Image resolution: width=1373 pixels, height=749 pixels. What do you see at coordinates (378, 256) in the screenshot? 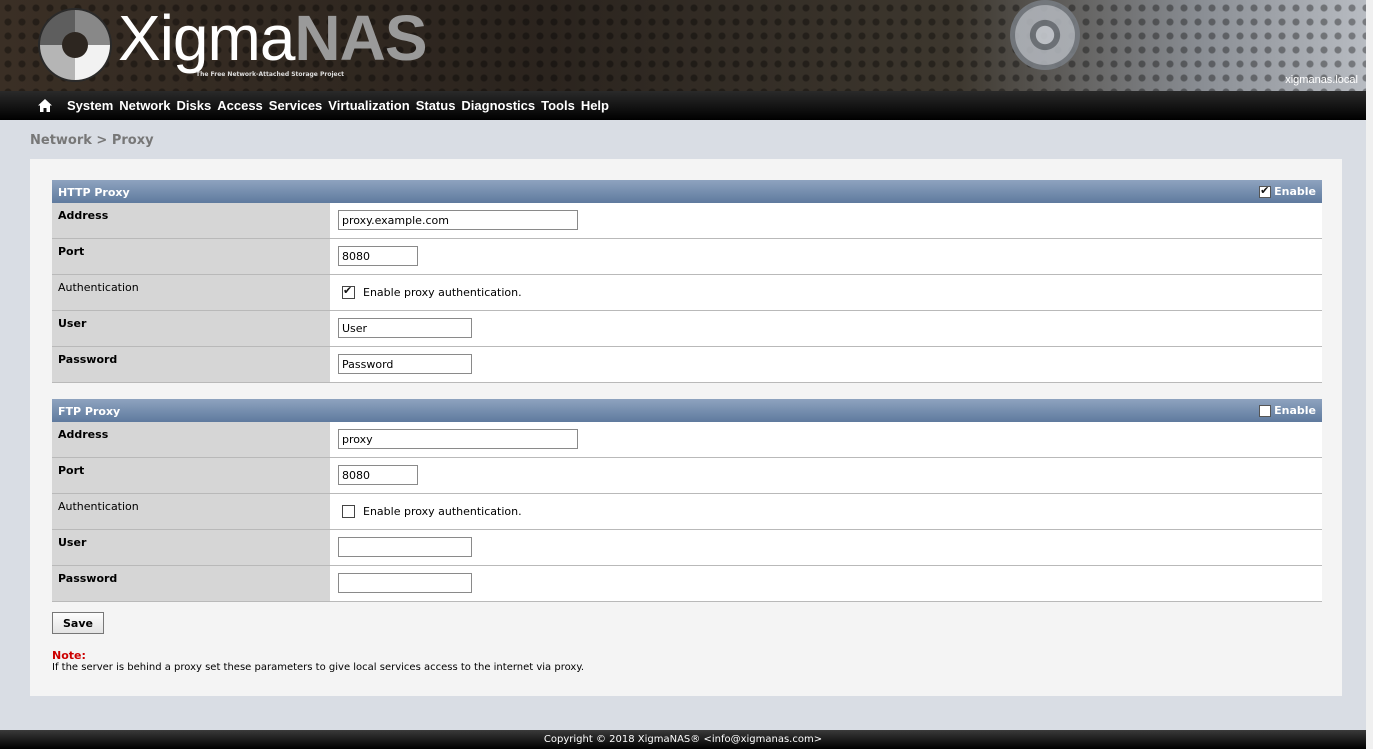
I see `http-port-input: 8080` at bounding box center [378, 256].